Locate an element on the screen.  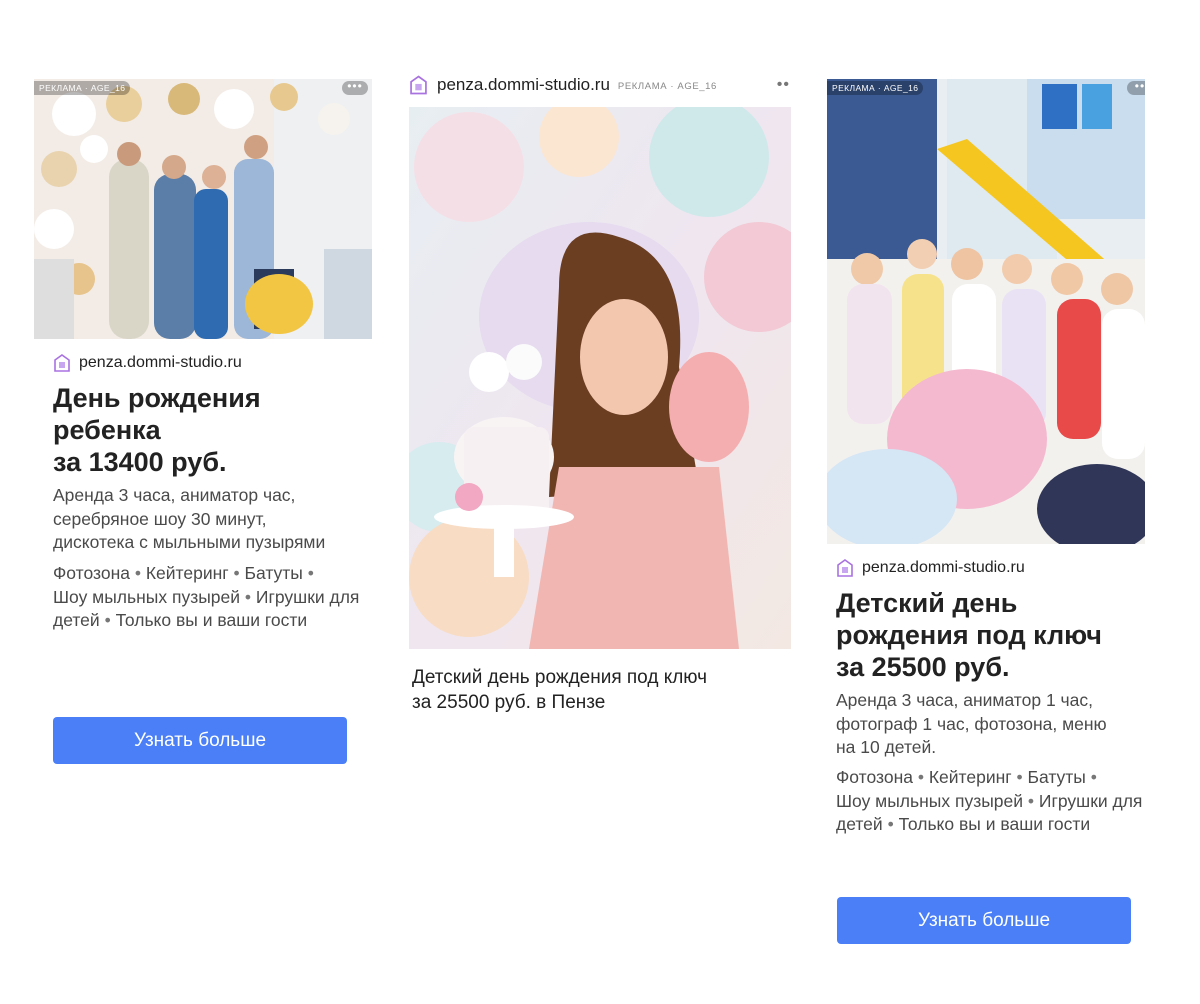
title-line: рождения под ключ is located at coordinates (969, 635).